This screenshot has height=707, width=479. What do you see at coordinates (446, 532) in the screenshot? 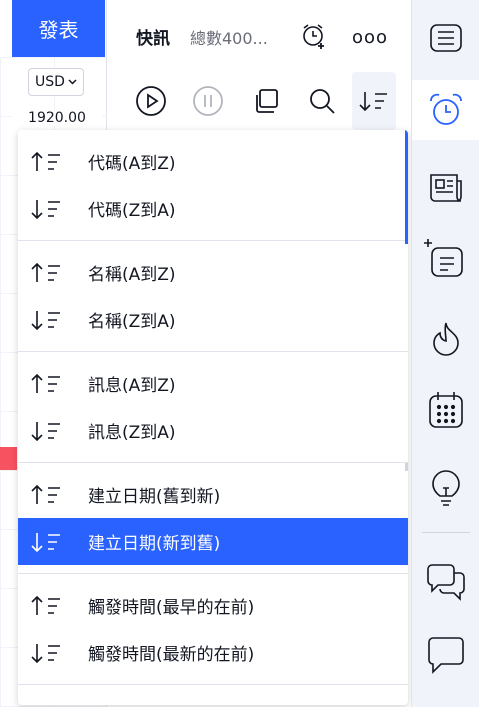
I see `sidebar-divider` at bounding box center [446, 532].